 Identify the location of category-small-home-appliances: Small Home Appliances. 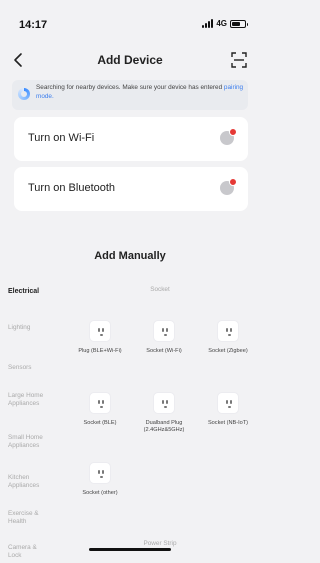
(32, 442).